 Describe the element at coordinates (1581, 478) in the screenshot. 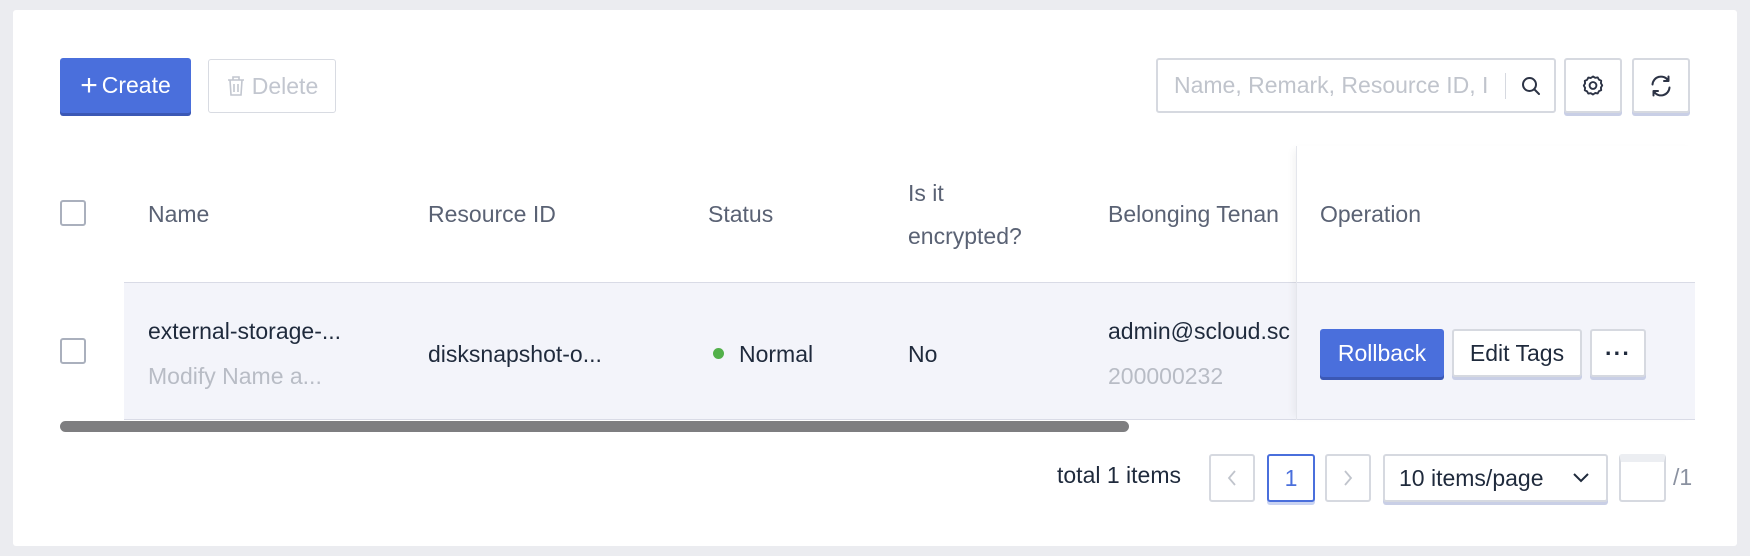

I see `chevron-down-icon` at that location.